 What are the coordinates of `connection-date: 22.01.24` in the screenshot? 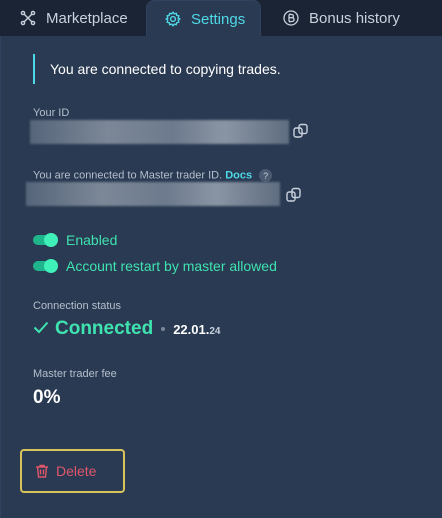 It's located at (196, 329).